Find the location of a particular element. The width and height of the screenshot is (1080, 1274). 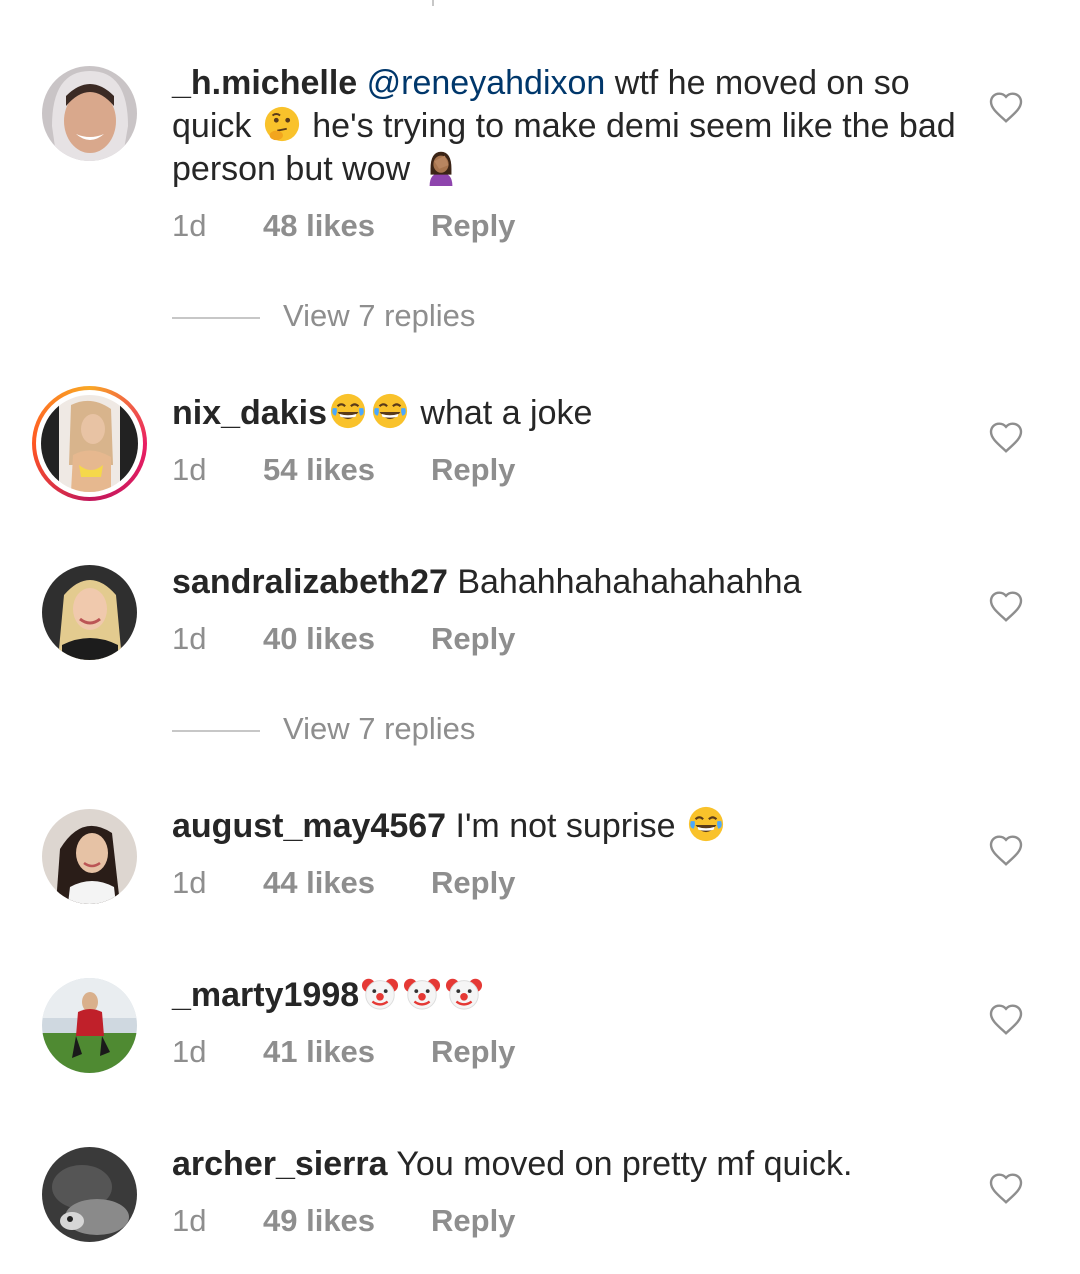

comment-text: sandralizabeth27 Bahahhahahahahahha is located at coordinates (567, 582).